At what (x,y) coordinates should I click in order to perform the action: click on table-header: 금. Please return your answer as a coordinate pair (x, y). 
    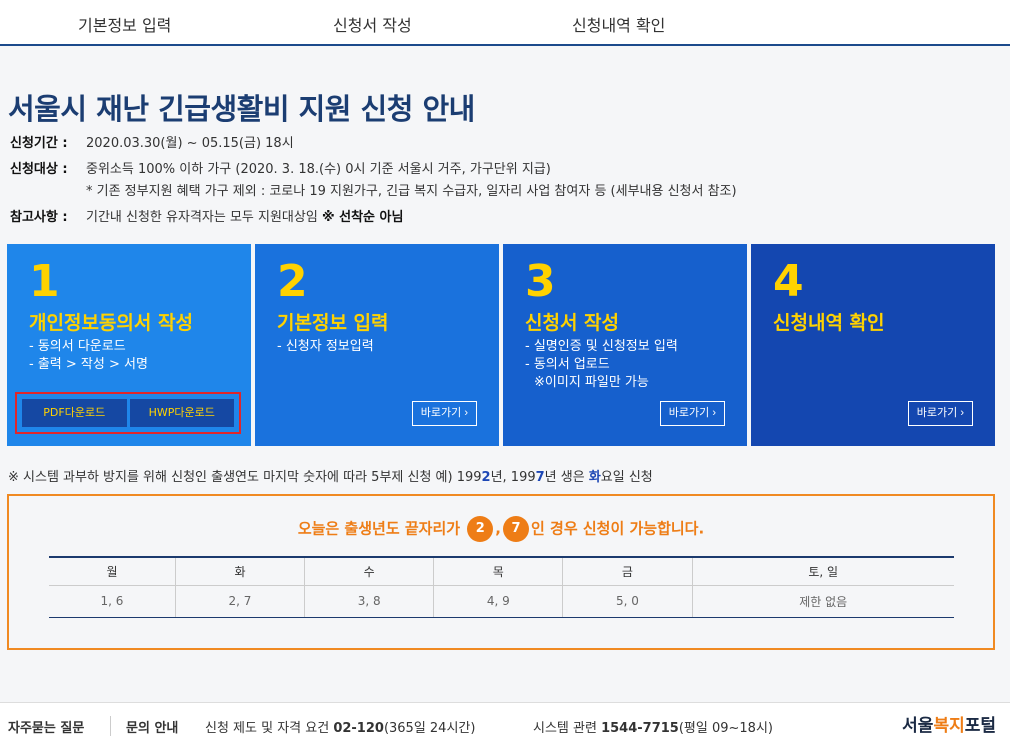
    Looking at the image, I should click on (627, 571).